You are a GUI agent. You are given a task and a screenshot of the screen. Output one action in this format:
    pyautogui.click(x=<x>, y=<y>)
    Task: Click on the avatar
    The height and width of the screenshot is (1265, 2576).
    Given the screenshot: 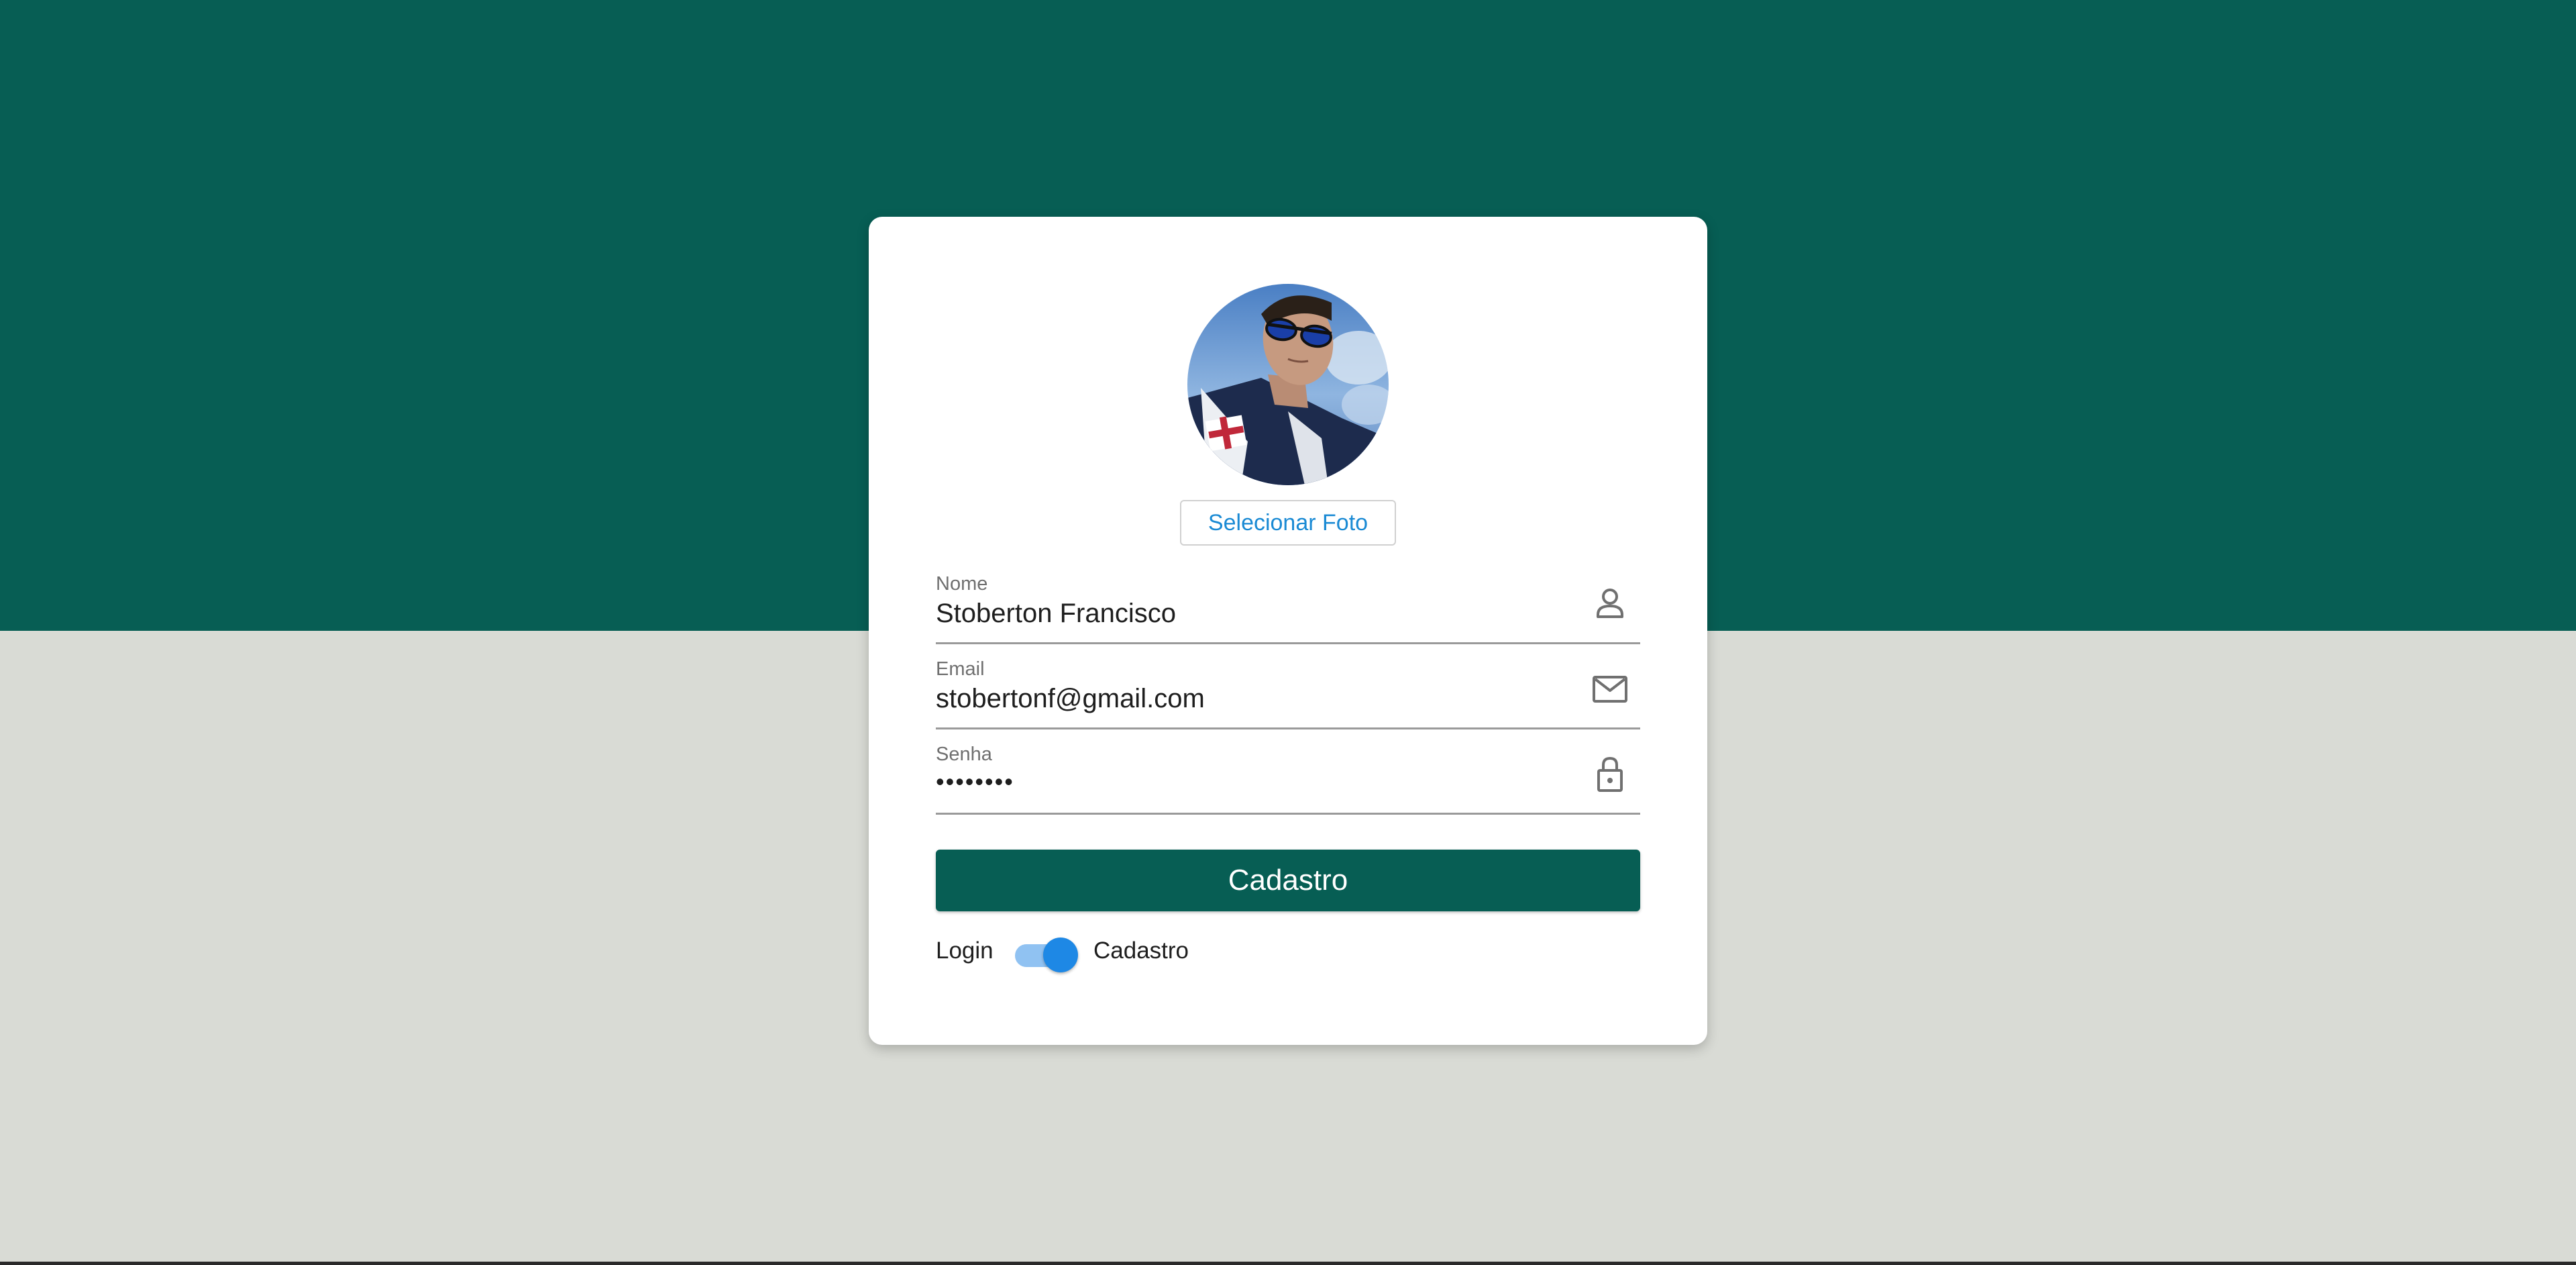 What is the action you would take?
    pyautogui.click(x=1288, y=384)
    